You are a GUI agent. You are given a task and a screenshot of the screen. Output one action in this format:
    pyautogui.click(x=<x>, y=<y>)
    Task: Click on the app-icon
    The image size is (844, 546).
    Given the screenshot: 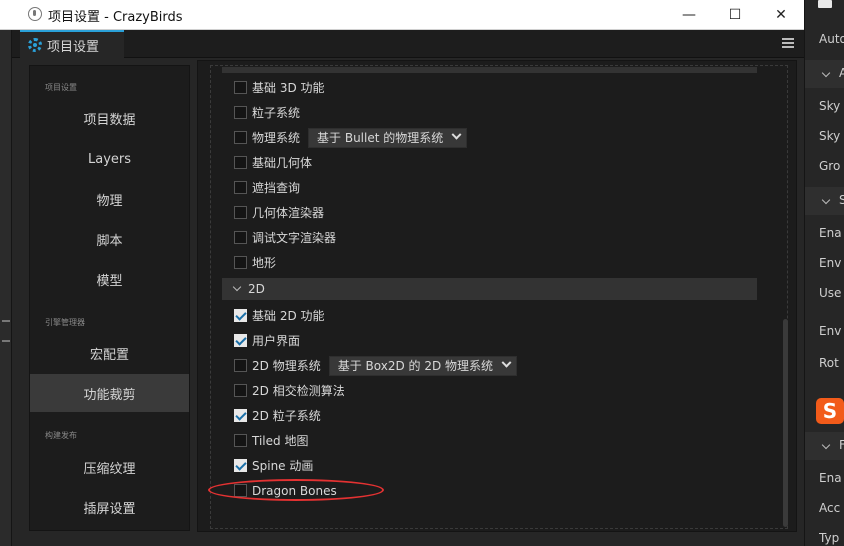 What is the action you would take?
    pyautogui.click(x=35, y=14)
    